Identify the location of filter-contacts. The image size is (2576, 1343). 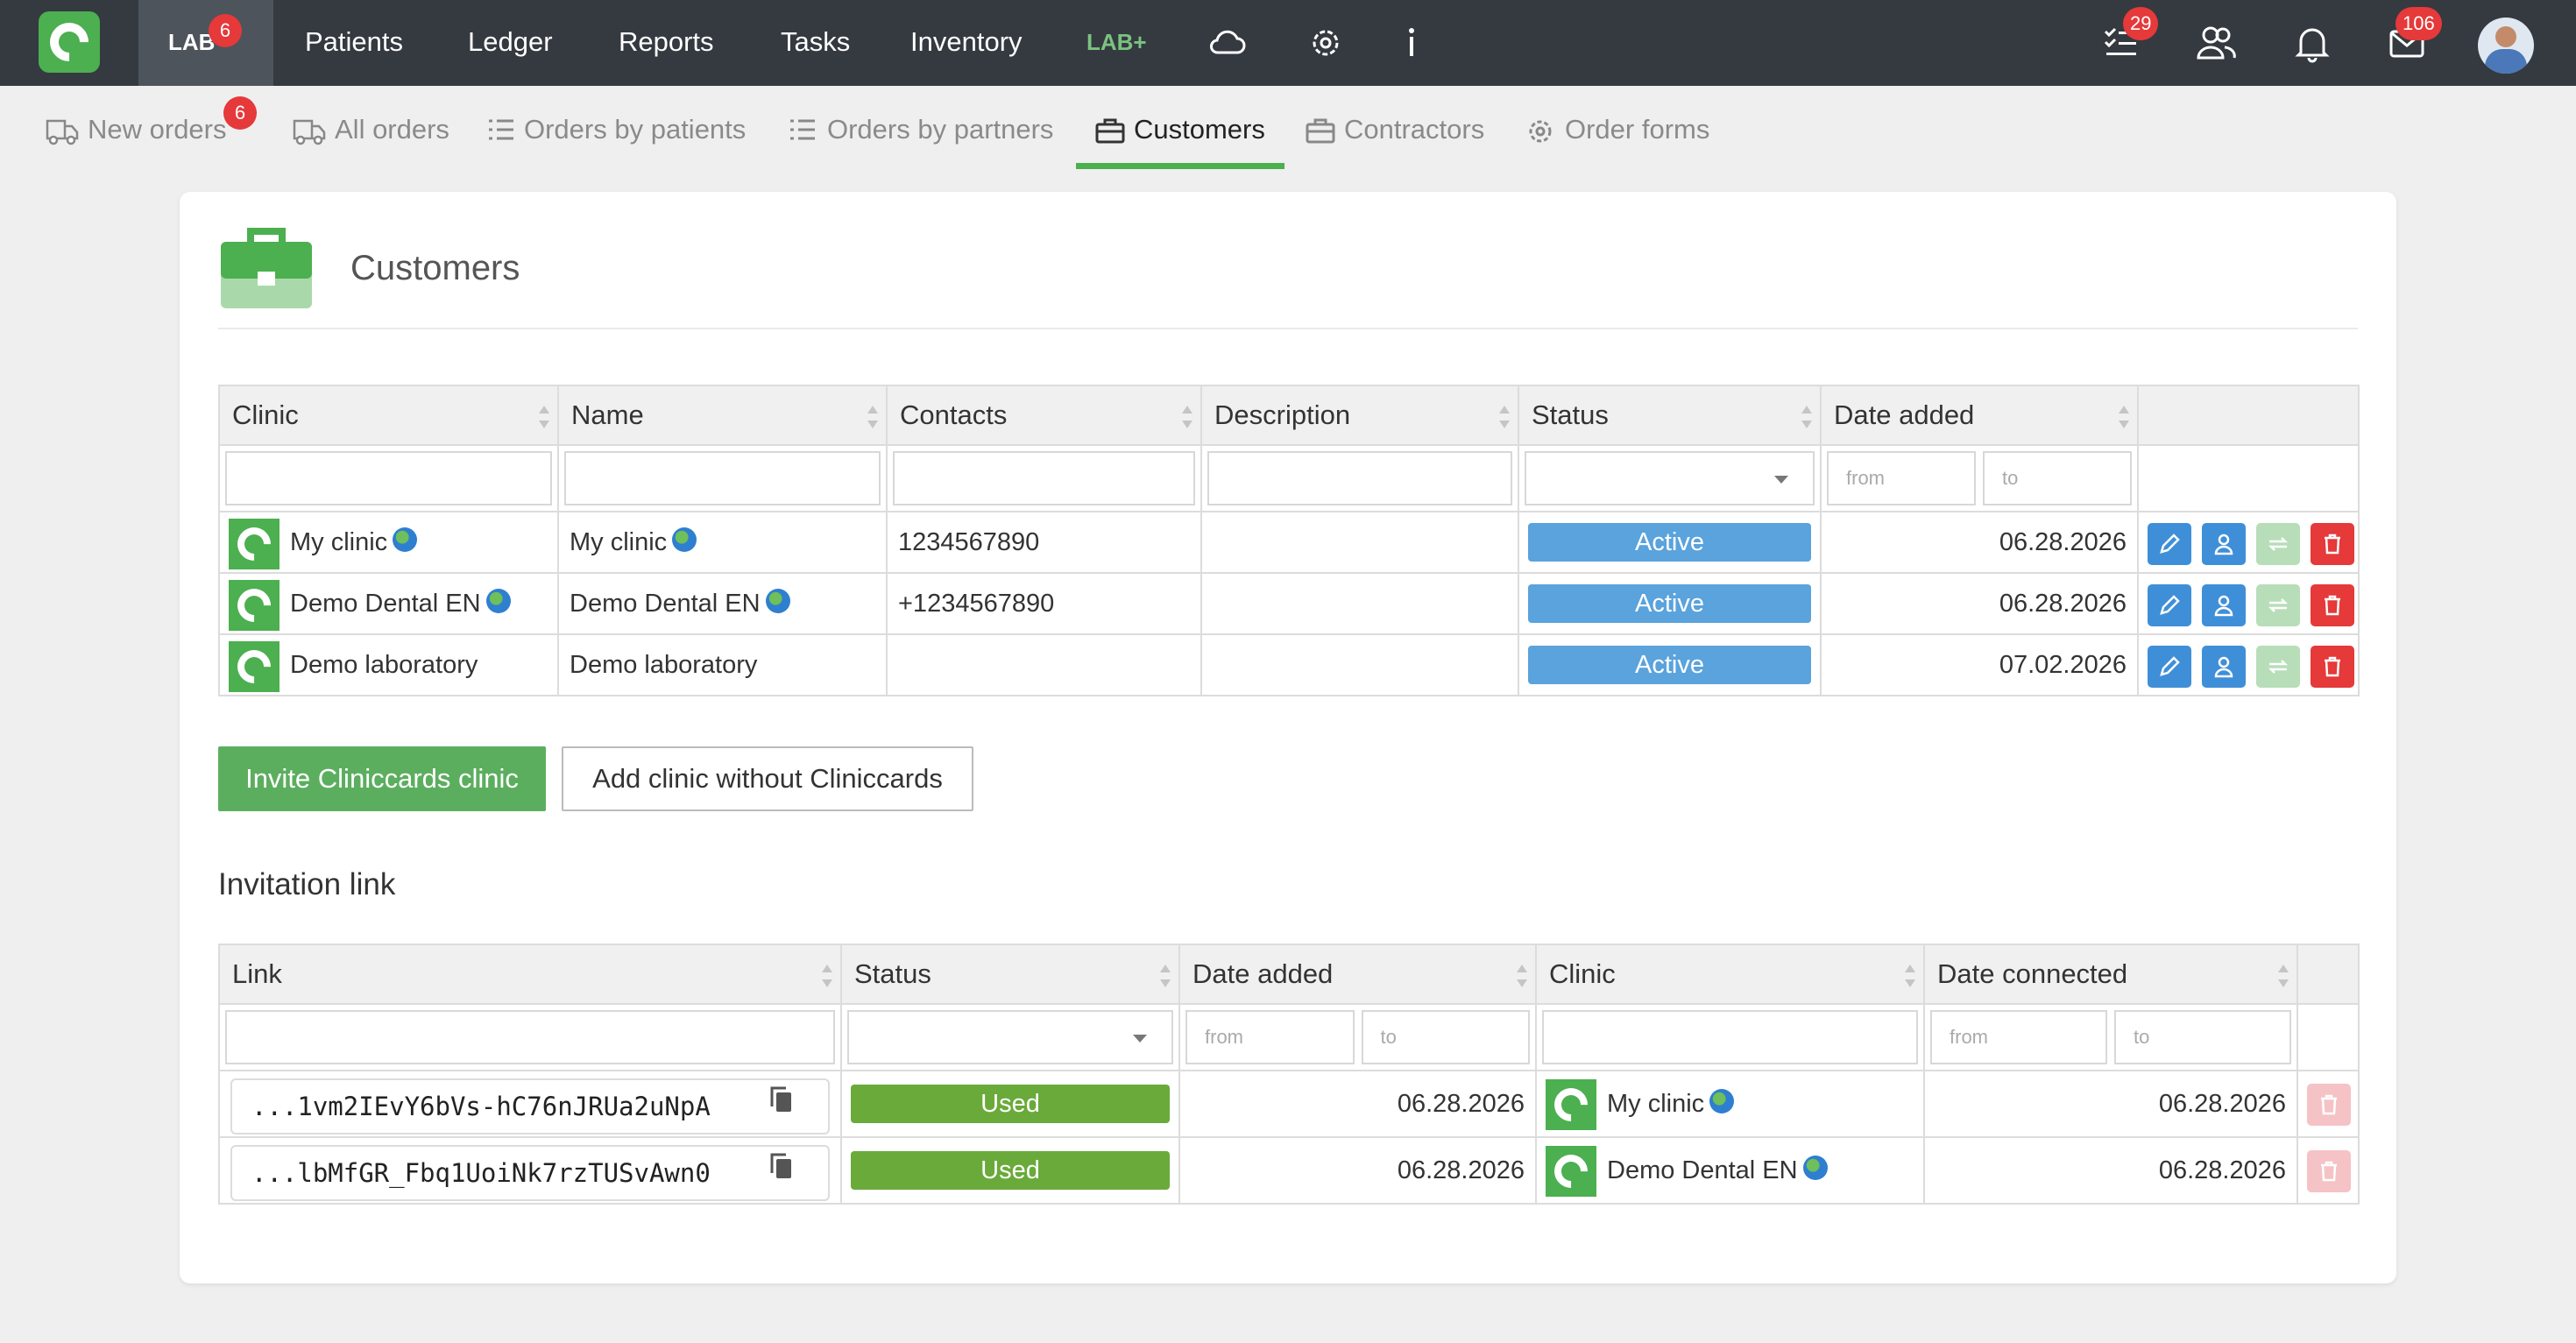
(1044, 478).